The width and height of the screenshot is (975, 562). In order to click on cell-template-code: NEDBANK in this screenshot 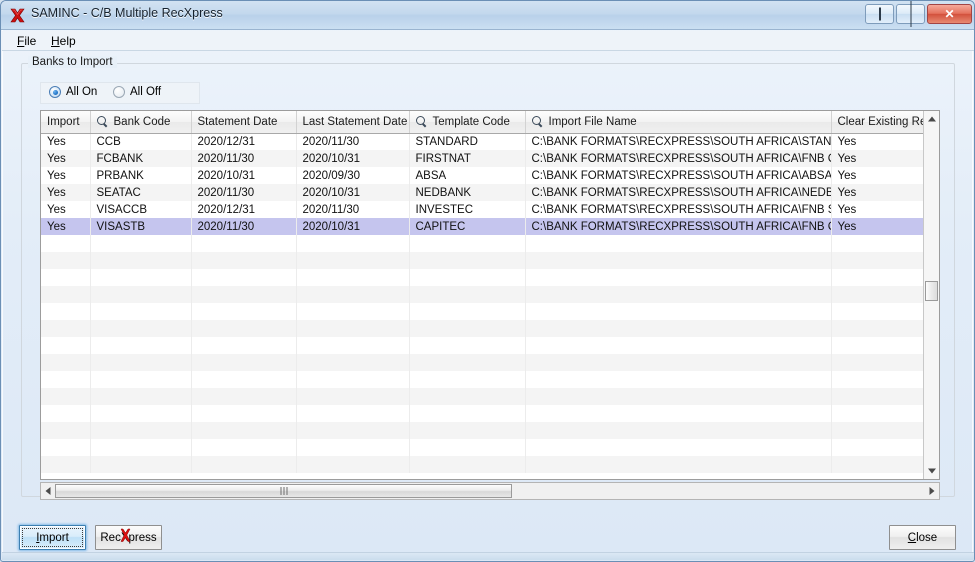, I will do `click(467, 192)`.